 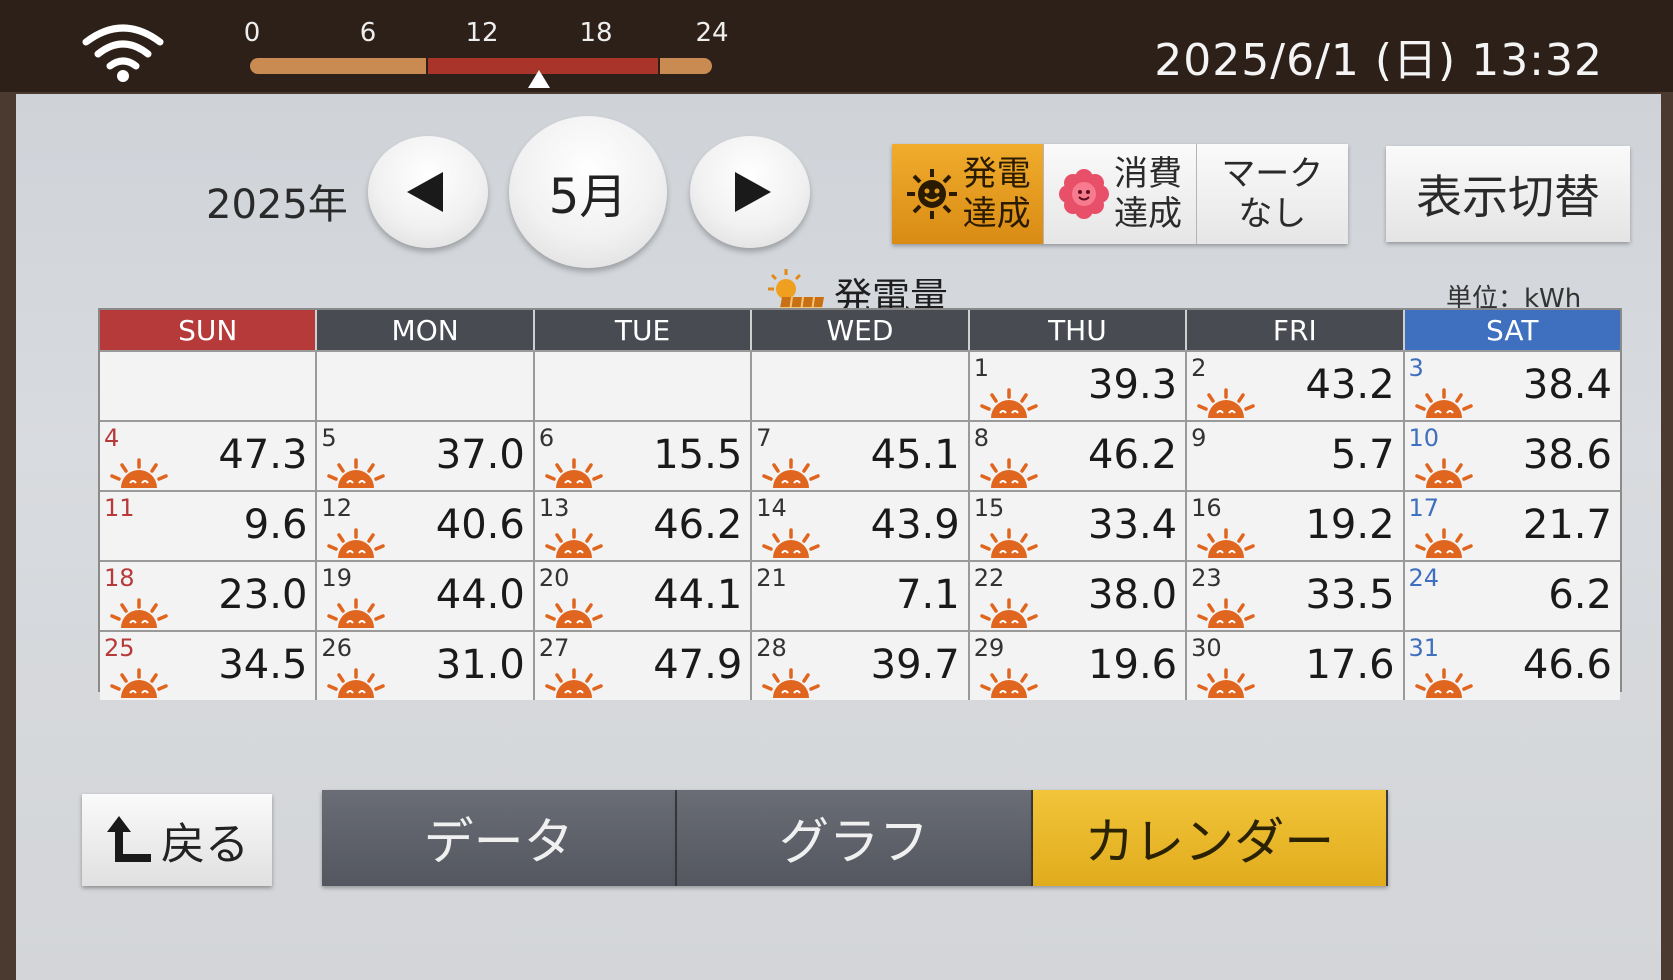 What do you see at coordinates (1350, 665) in the screenshot?
I see `generation-value: 17.6` at bounding box center [1350, 665].